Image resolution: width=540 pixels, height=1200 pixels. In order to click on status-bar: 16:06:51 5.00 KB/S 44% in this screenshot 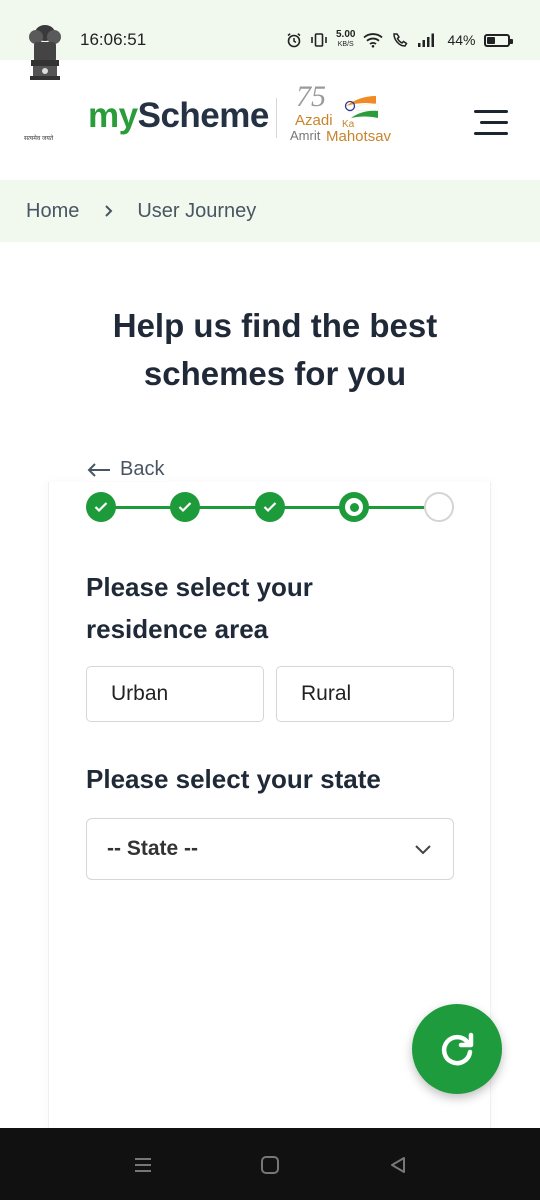, I will do `click(270, 30)`.